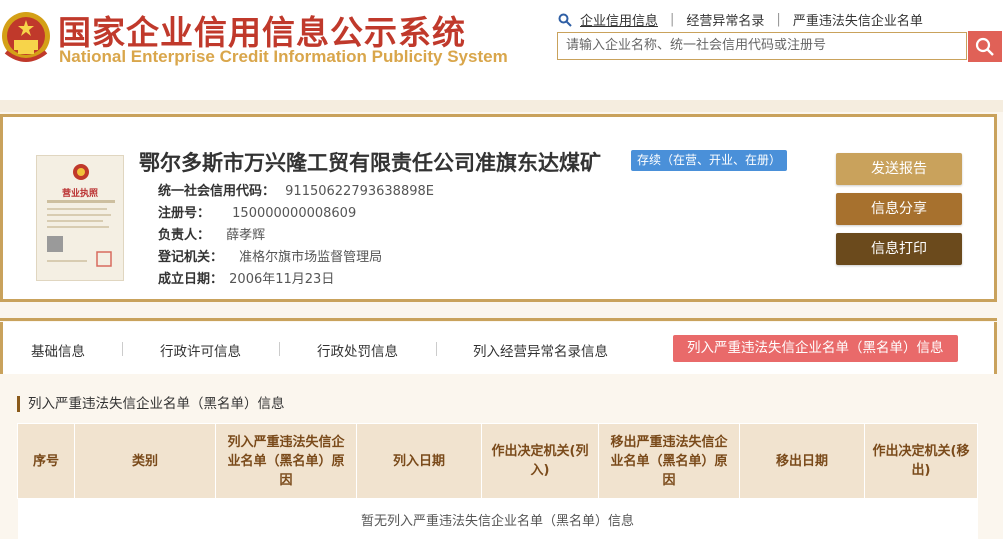  Describe the element at coordinates (762, 46) in the screenshot. I see `search-input: 请输入企业名称、统一社会信用代码或注册号` at that location.